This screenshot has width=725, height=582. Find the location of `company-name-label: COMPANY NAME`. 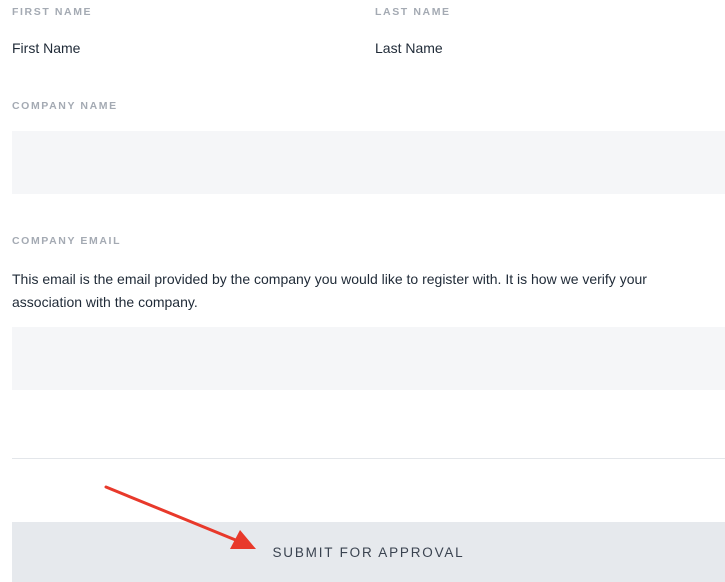

company-name-label: COMPANY NAME is located at coordinates (65, 106).